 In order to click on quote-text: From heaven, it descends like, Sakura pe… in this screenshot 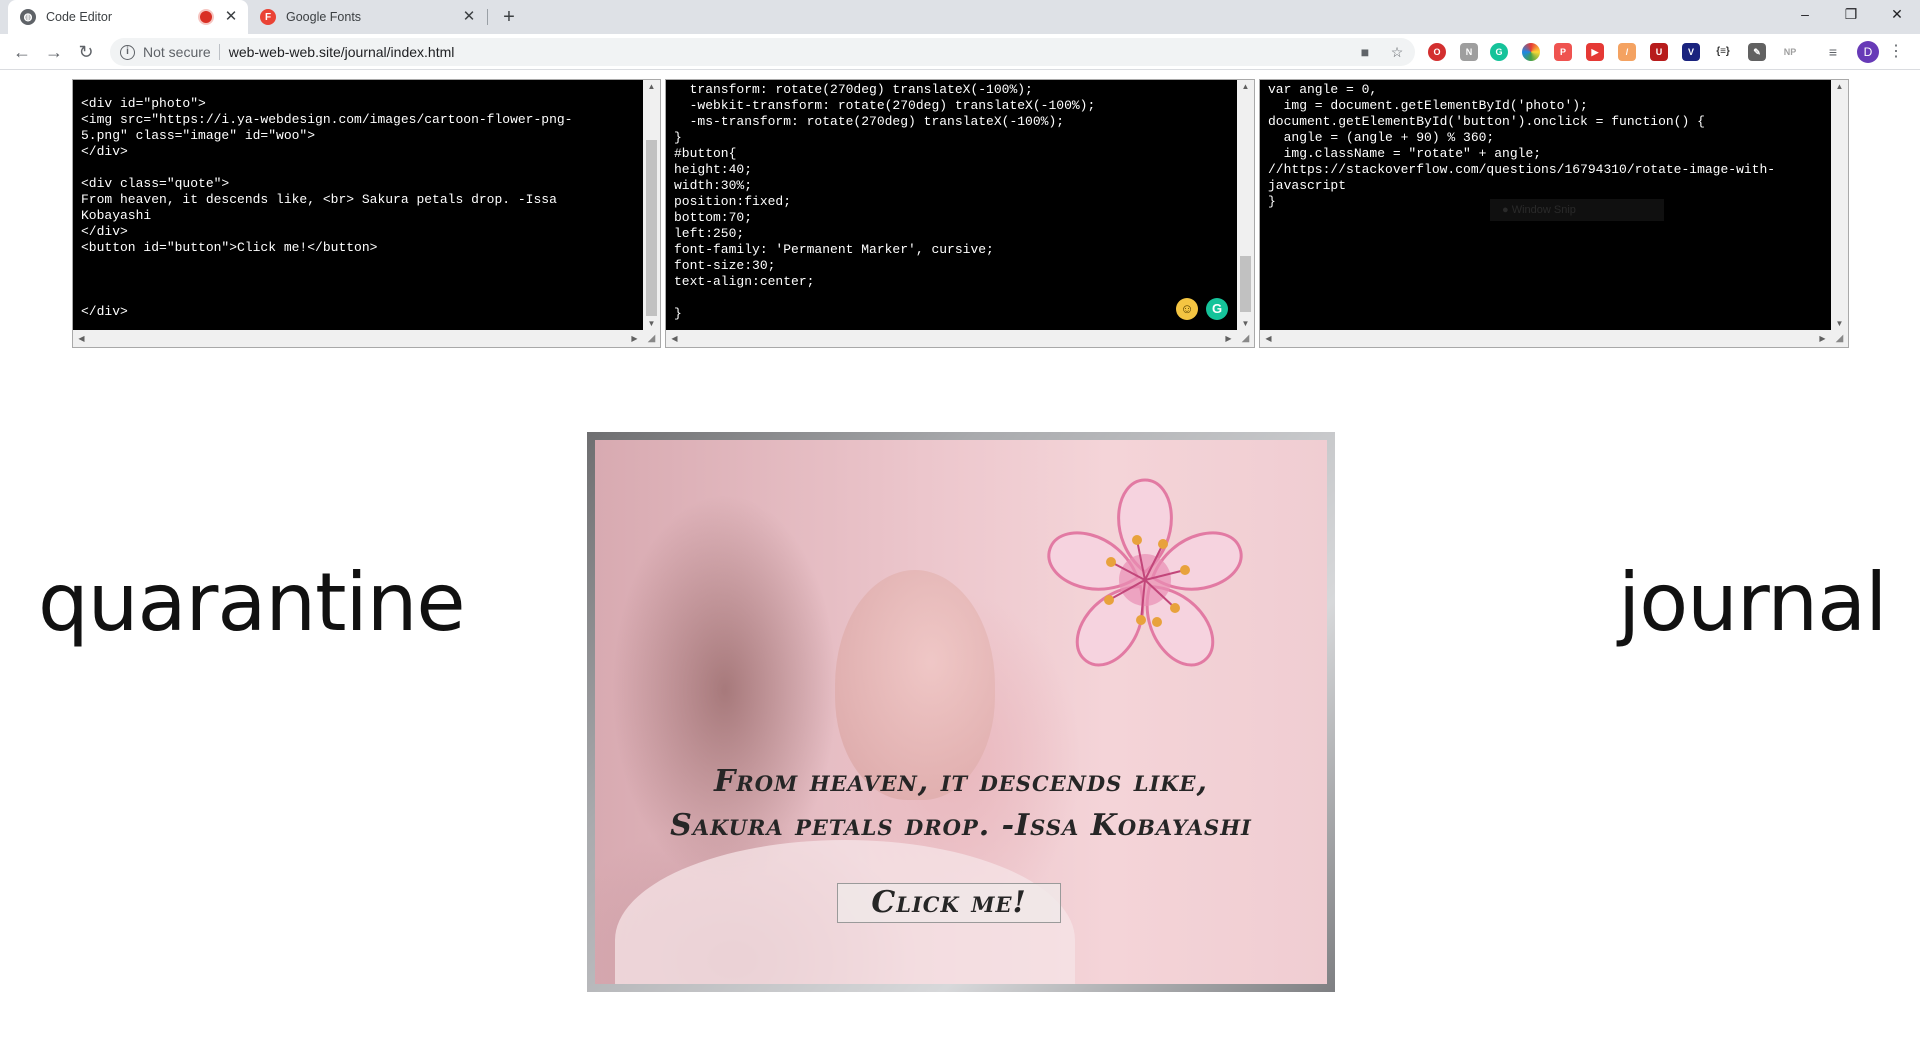, I will do `click(961, 804)`.